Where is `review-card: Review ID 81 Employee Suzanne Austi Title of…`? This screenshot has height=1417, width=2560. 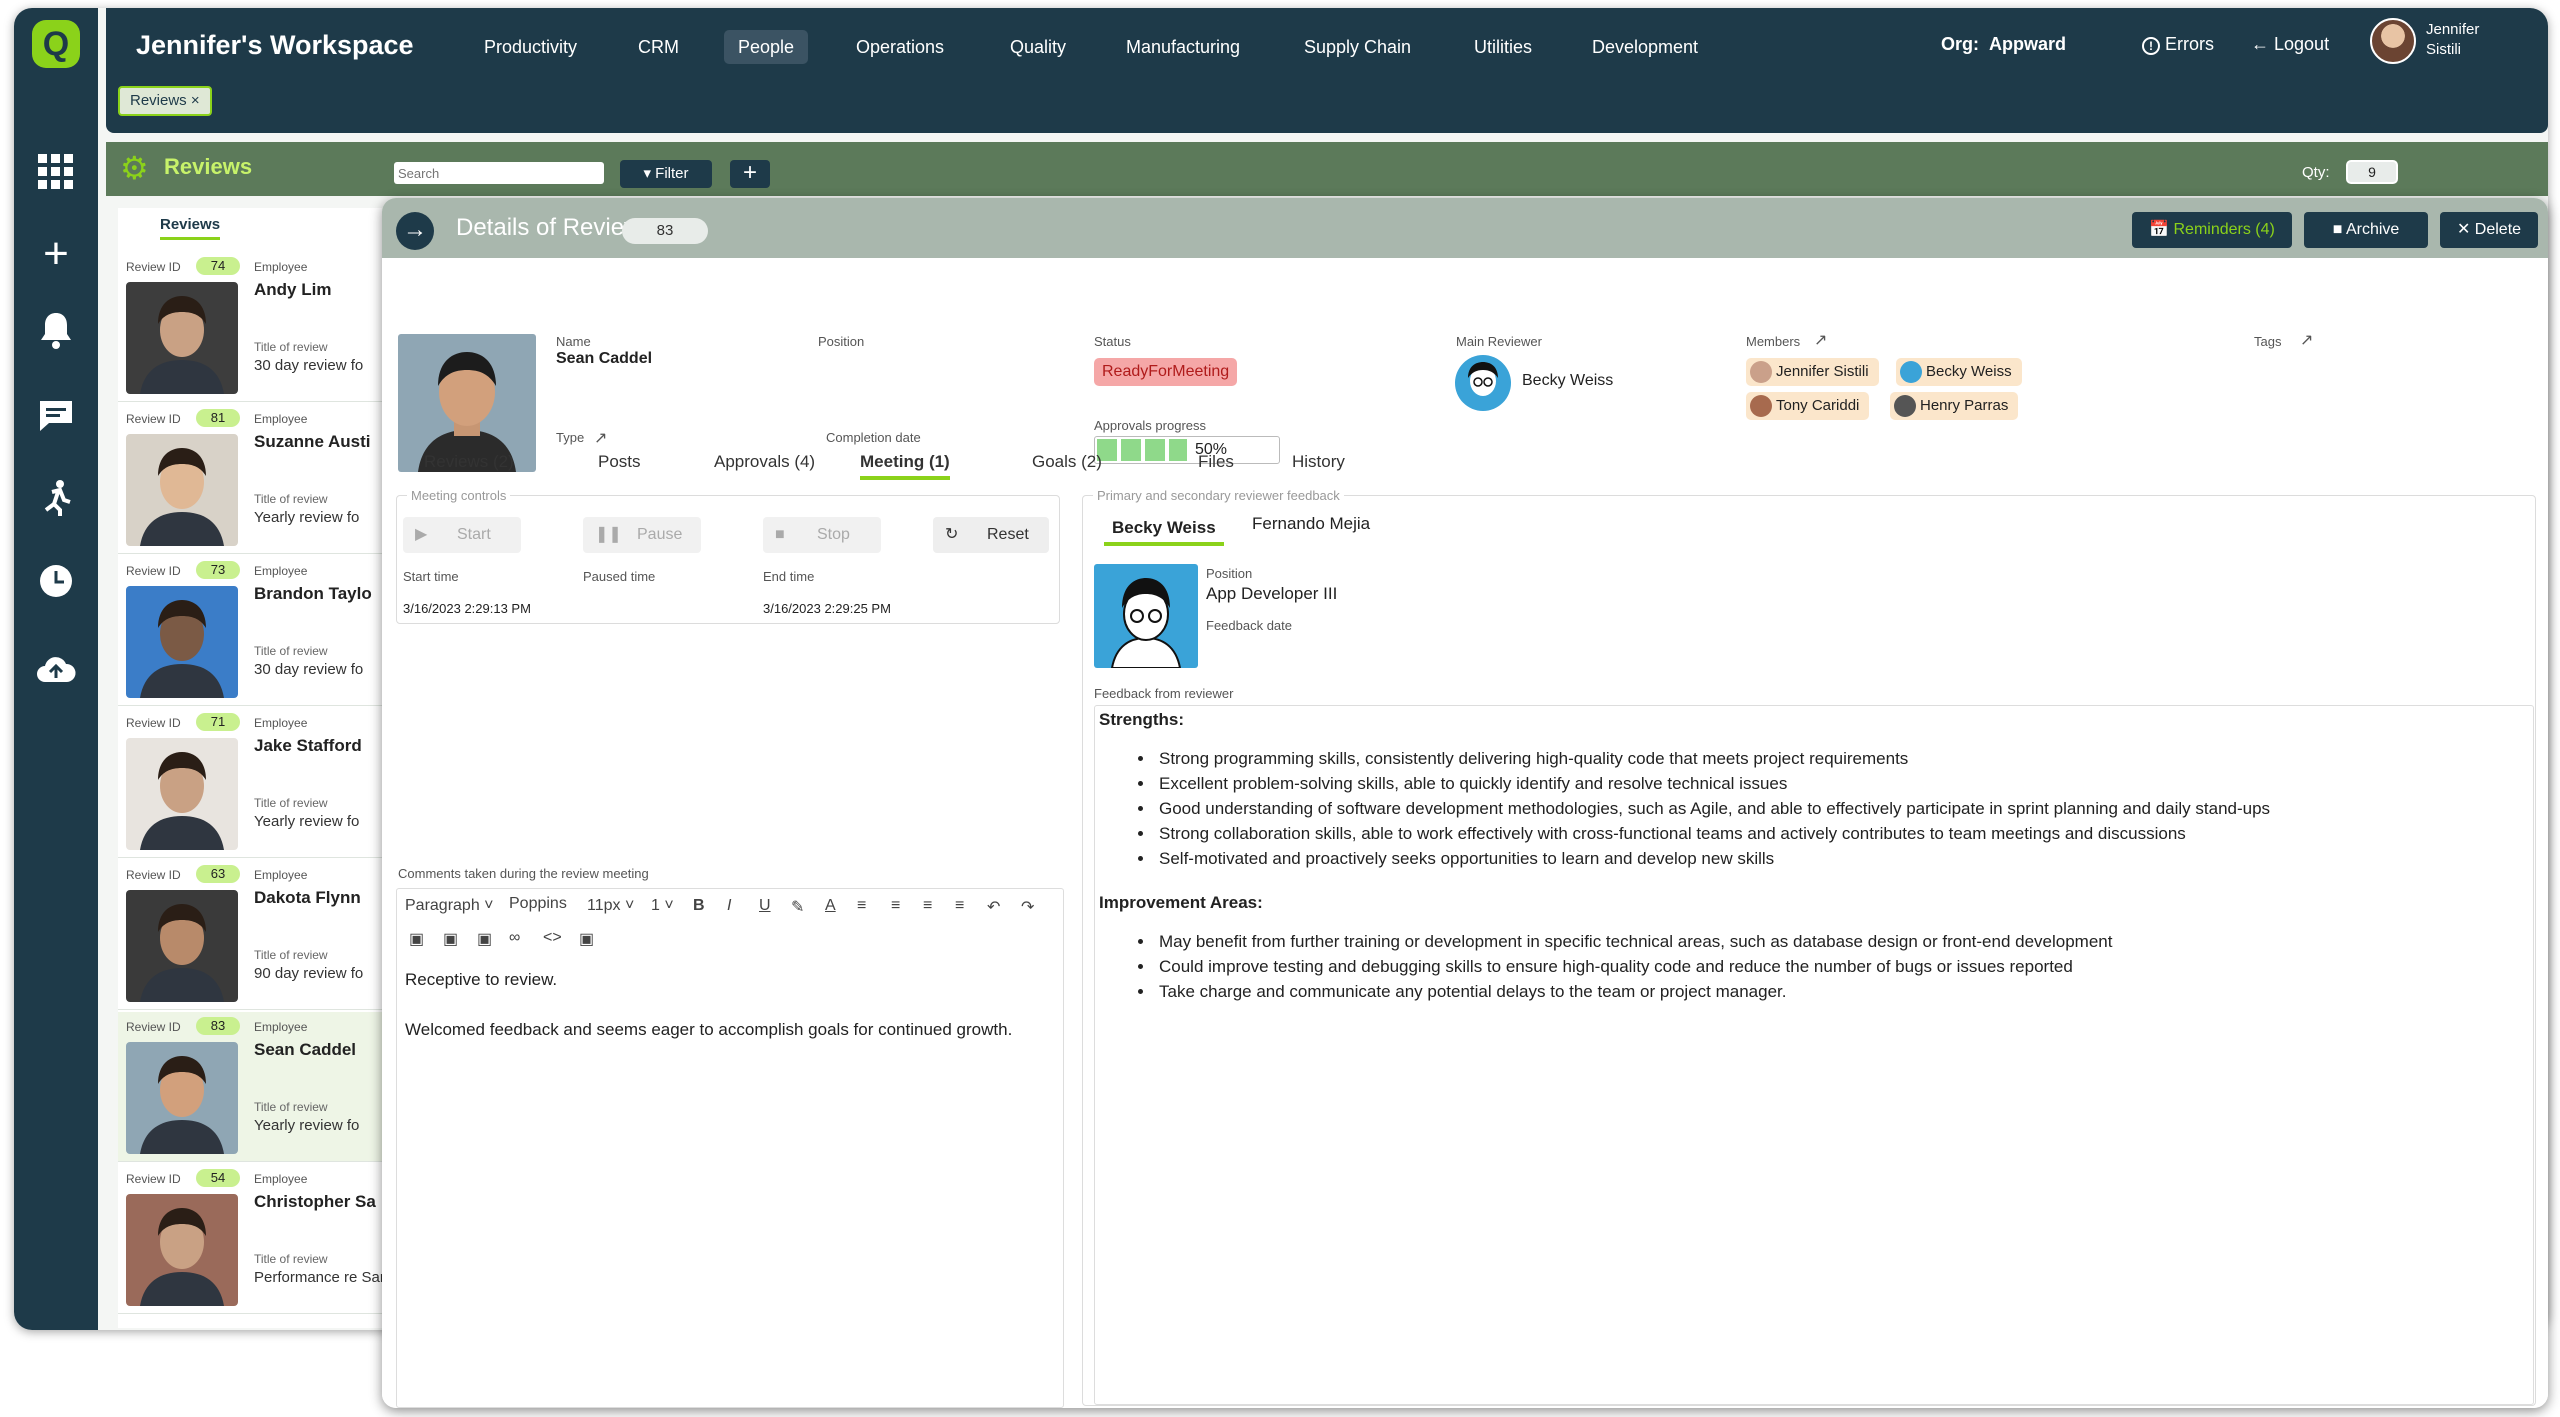 review-card: Review ID 81 Employee Suzanne Austi Title of… is located at coordinates (258, 479).